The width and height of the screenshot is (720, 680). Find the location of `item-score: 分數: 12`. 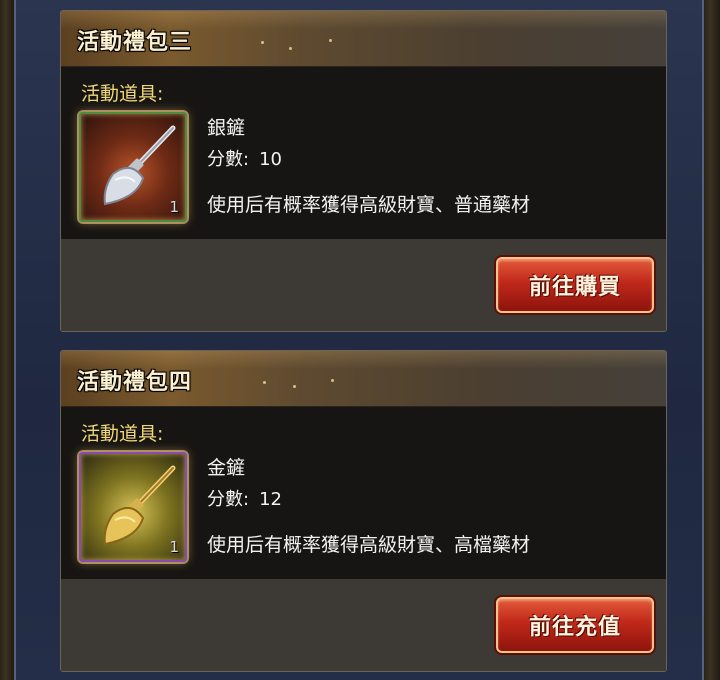

item-score: 分數: 12 is located at coordinates (244, 498).